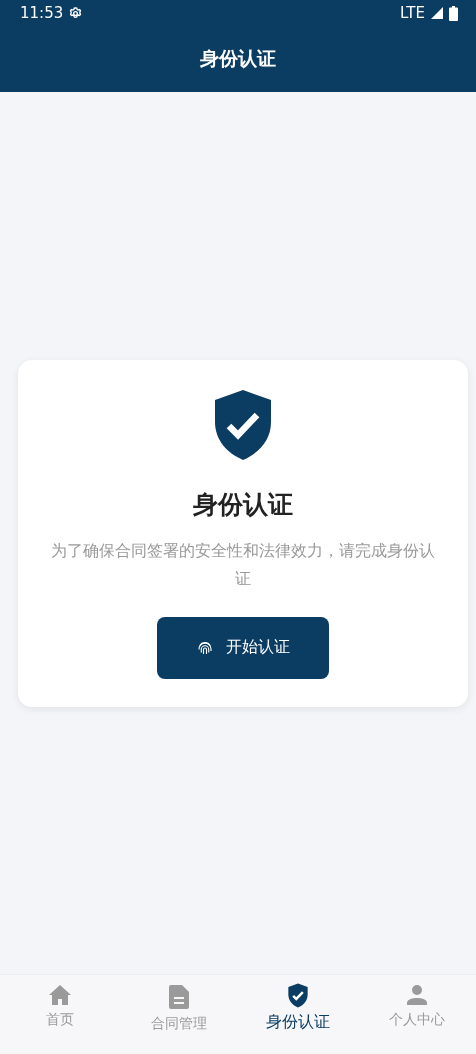 This screenshot has width=476, height=1054. Describe the element at coordinates (243, 504) in the screenshot. I see `card-title: 身份认证` at that location.